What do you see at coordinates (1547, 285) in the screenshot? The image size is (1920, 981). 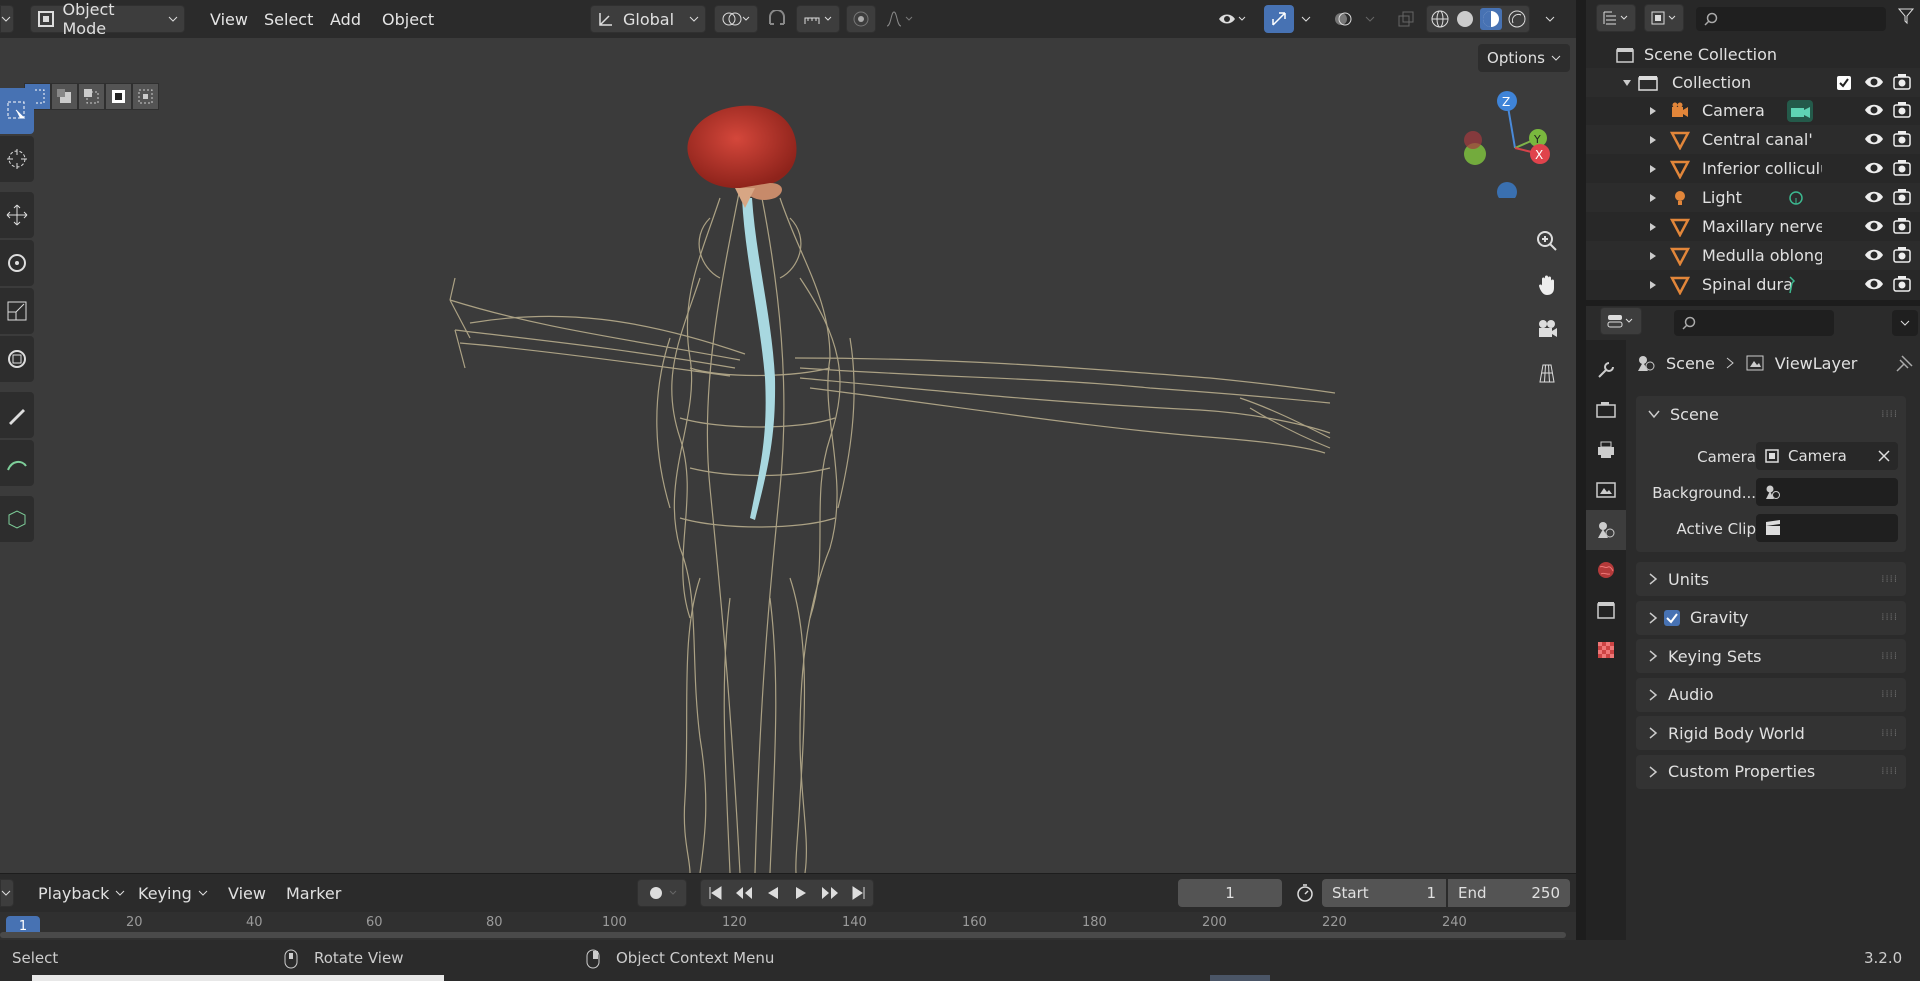 I see `pan-hand-icon` at bounding box center [1547, 285].